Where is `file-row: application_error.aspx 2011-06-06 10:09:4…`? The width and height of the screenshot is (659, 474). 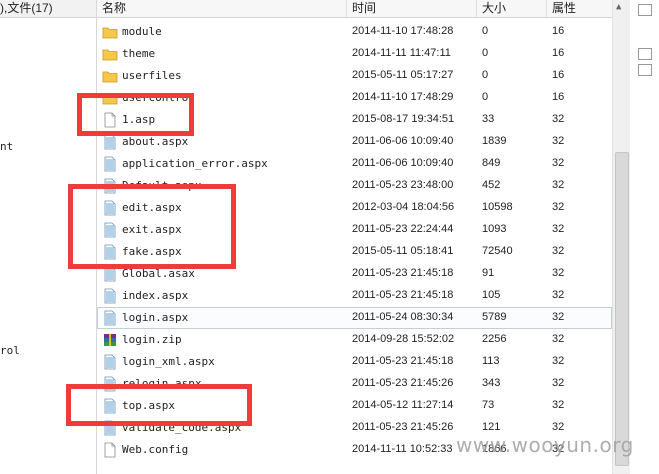 file-row: application_error.aspx 2011-06-06 10:09:4… is located at coordinates (354, 164).